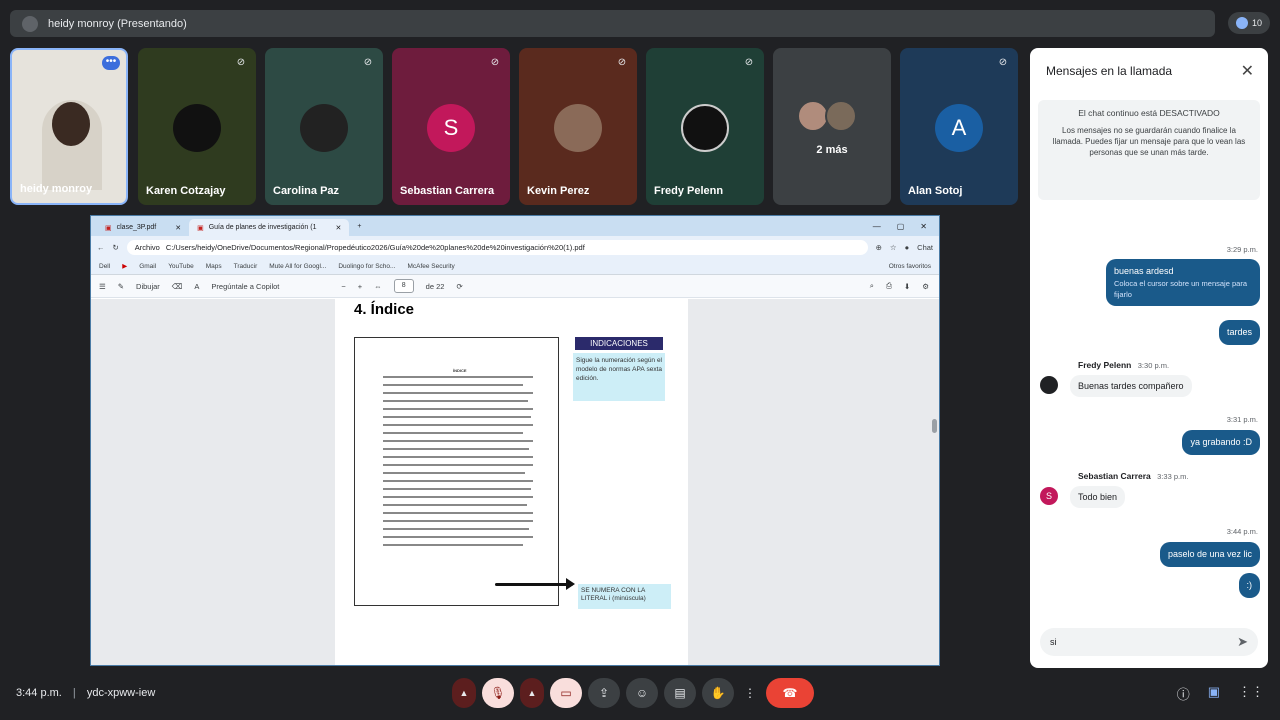 The image size is (1280, 720). I want to click on sender-time: 3:30 p.m., so click(1153, 365).